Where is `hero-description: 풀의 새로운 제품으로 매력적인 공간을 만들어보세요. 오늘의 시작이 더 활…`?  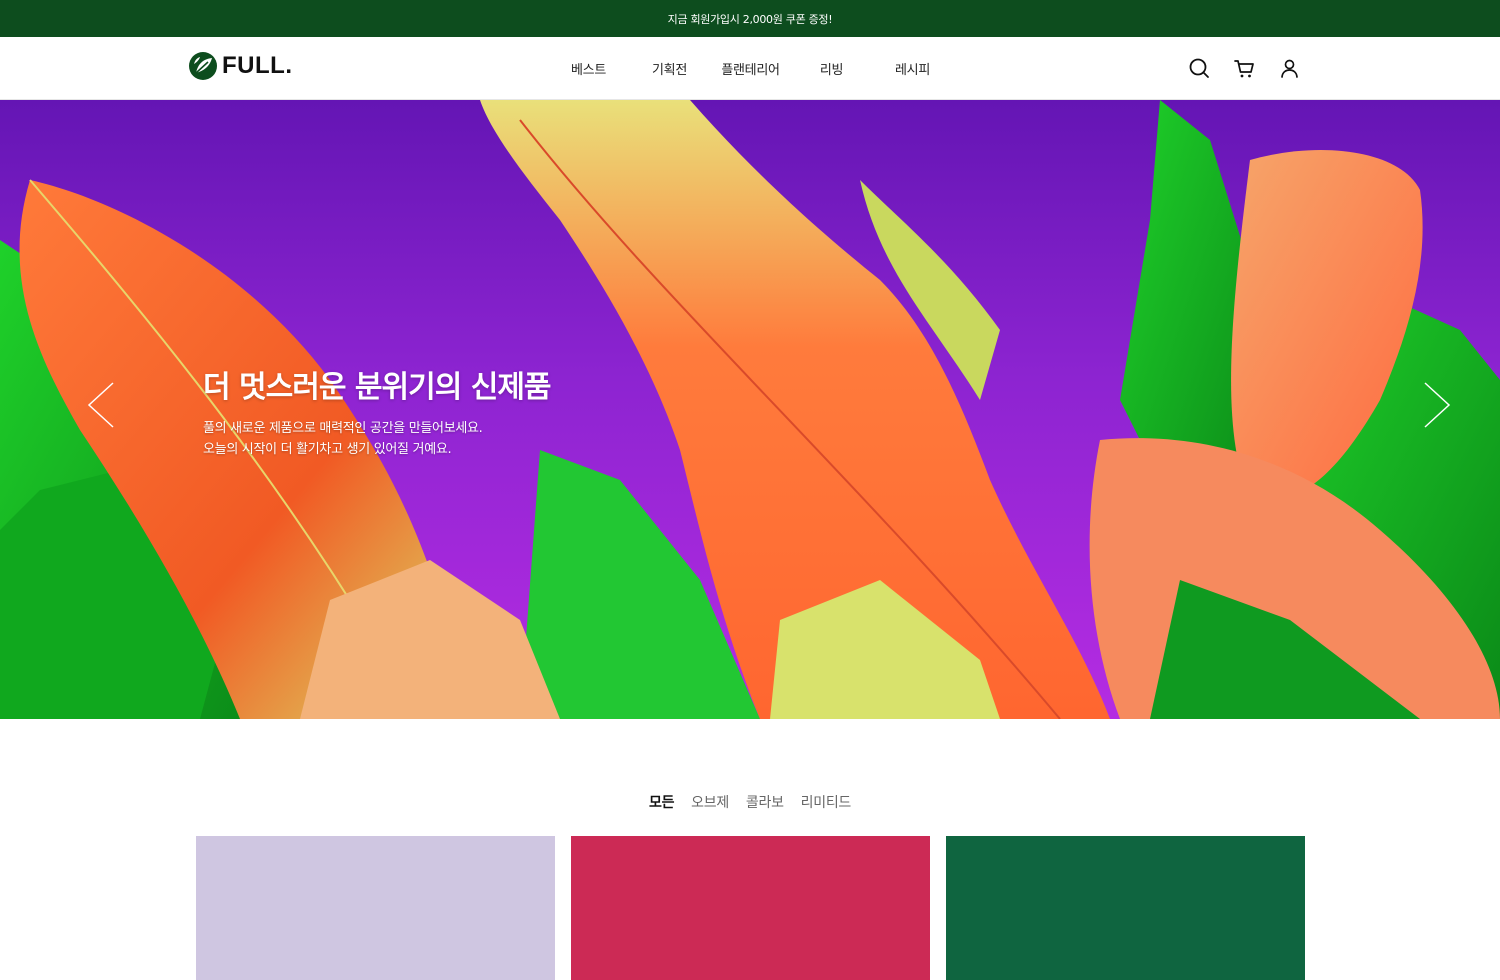 hero-description: 풀의 새로운 제품으로 매력적인 공간을 만들어보세요. 오늘의 시작이 더 활… is located at coordinates (343, 439).